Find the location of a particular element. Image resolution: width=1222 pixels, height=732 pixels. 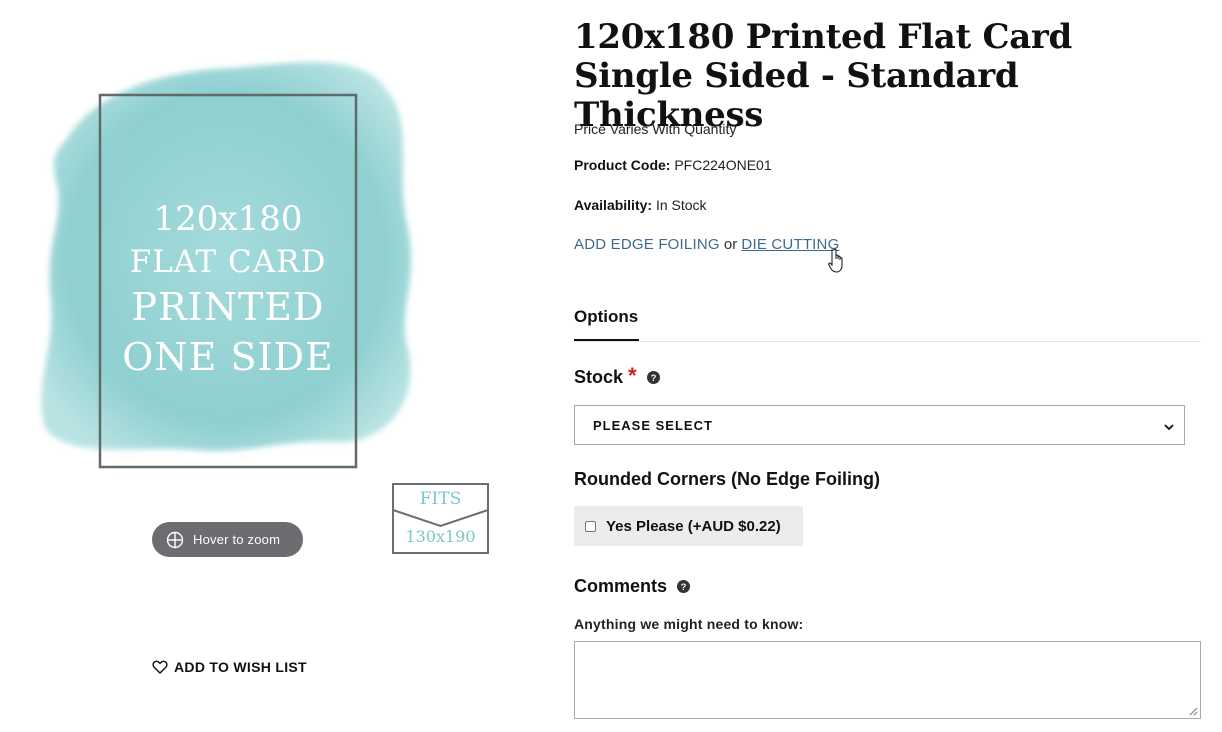

add-to-wishlist-link: ADD TO WISH LIST is located at coordinates (229, 667).